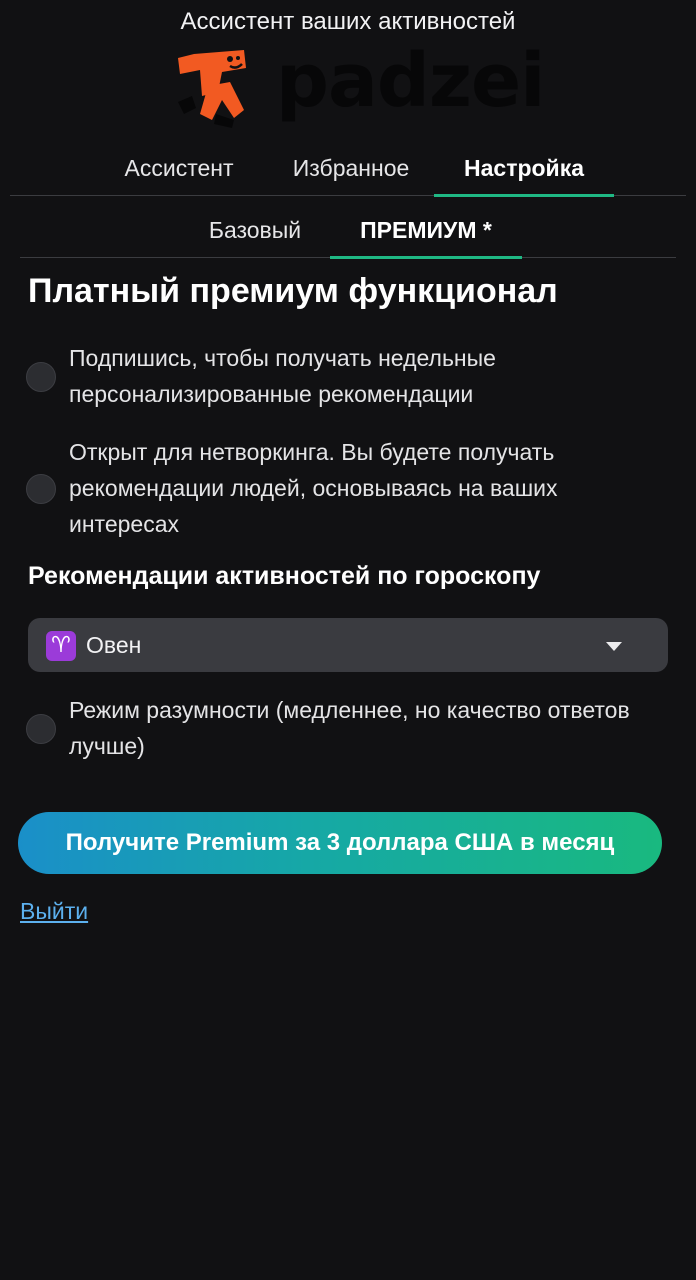  I want to click on logo-mascot-icon, so click(212, 89).